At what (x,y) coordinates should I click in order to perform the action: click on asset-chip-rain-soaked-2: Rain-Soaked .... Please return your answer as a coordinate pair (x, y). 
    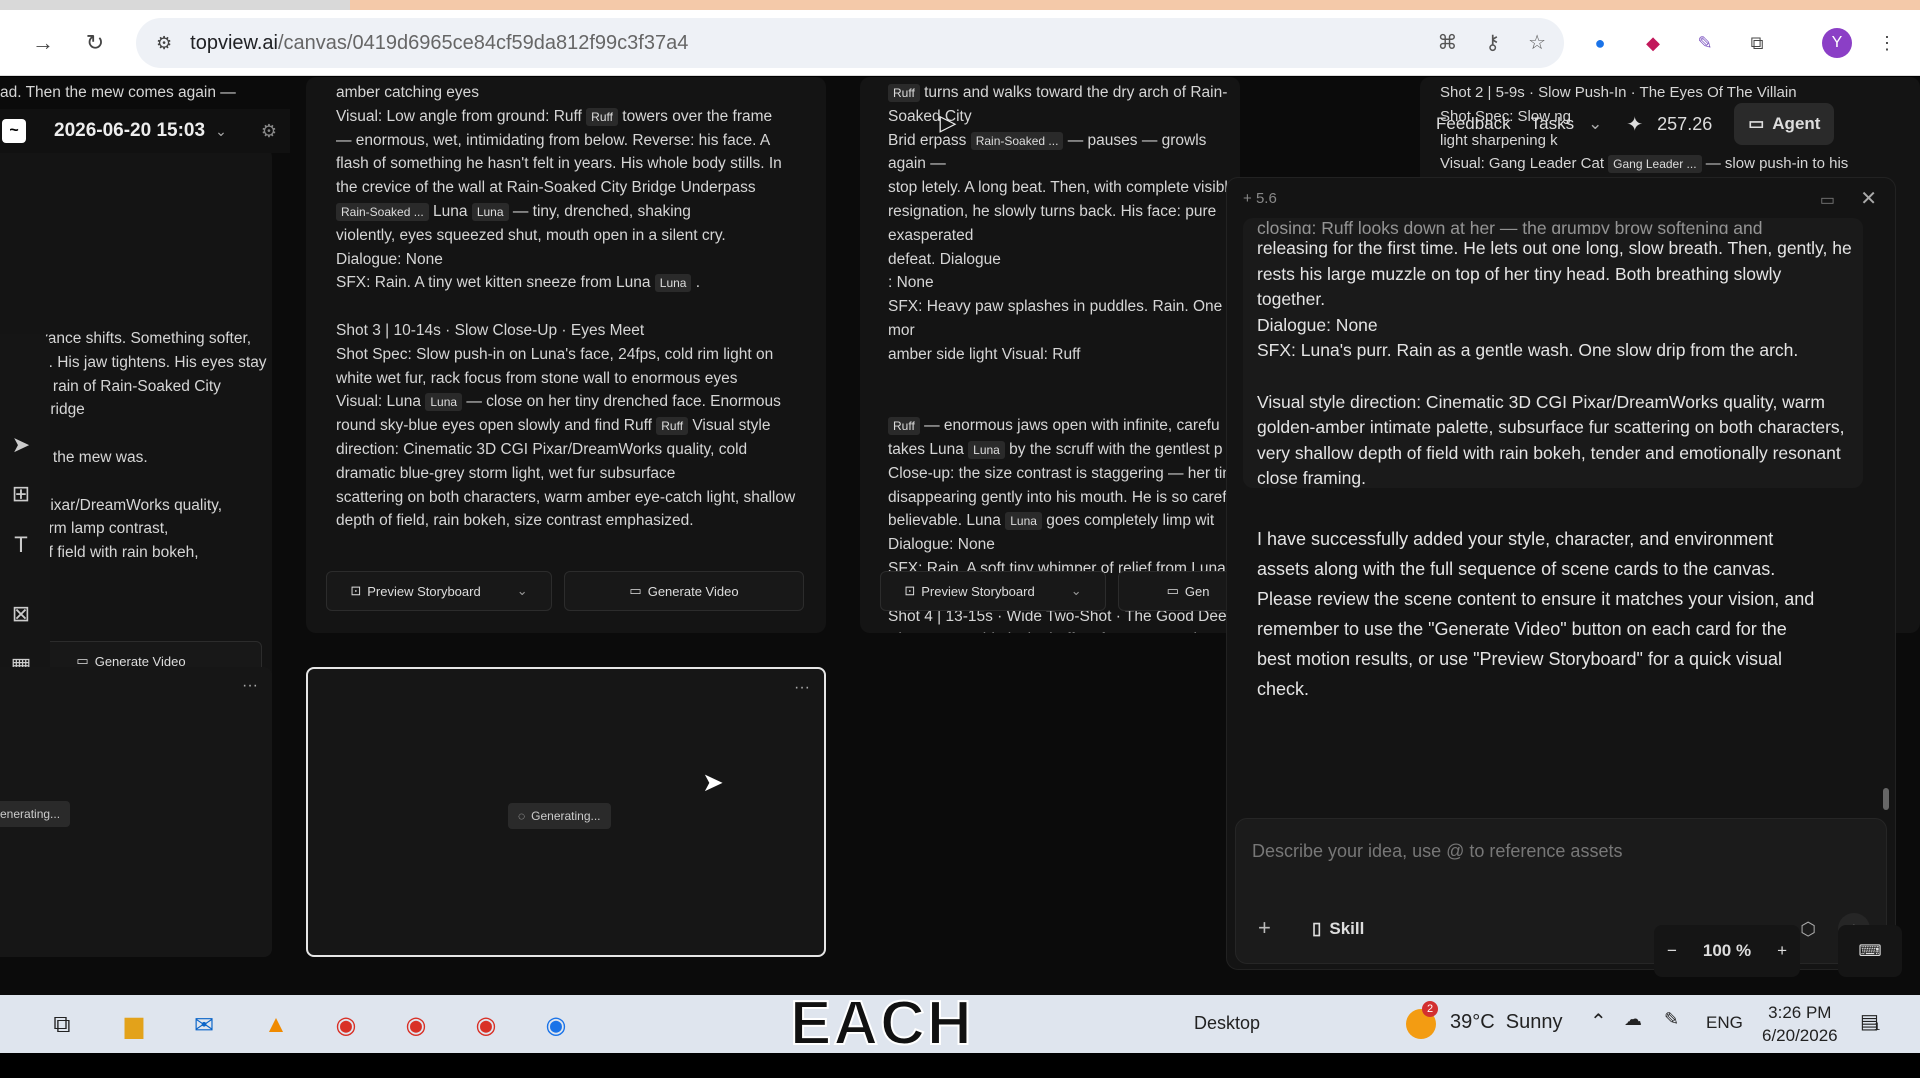
    Looking at the image, I should click on (1017, 140).